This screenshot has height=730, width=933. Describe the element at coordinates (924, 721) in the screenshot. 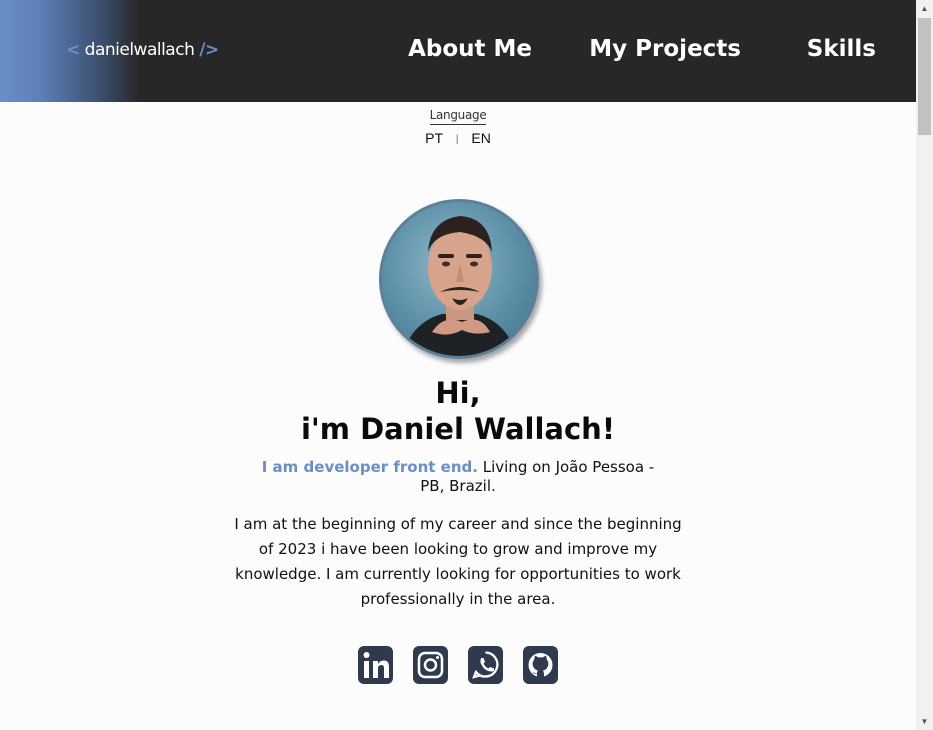

I see `scroll-down-arrow-icon: ▼` at that location.